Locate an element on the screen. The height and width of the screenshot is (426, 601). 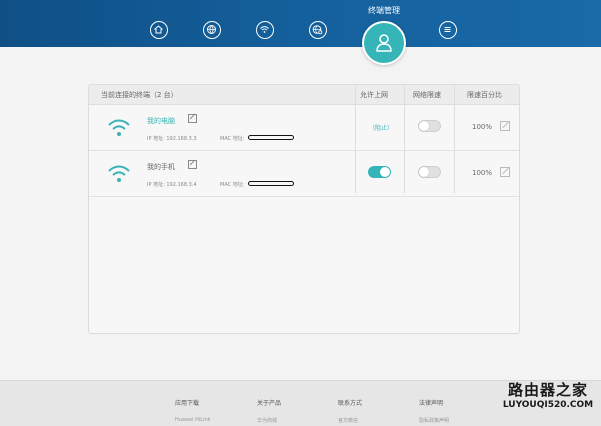
footer-heading: 法律声明 is located at coordinates (431, 403).